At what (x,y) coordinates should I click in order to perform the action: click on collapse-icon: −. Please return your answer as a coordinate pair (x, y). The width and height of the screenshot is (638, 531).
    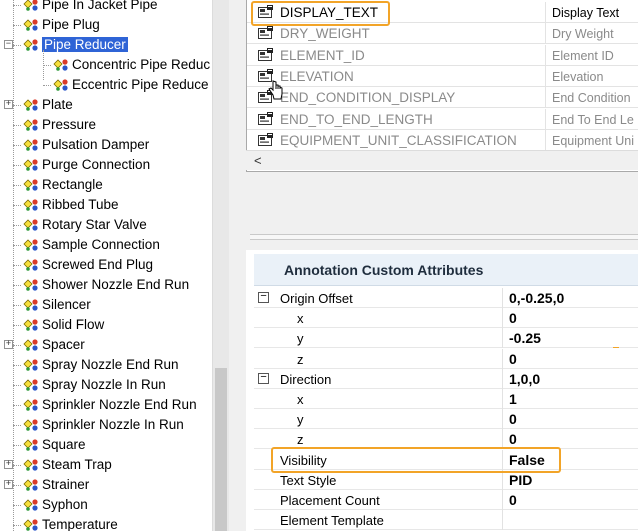
    Looking at the image, I should click on (8, 44).